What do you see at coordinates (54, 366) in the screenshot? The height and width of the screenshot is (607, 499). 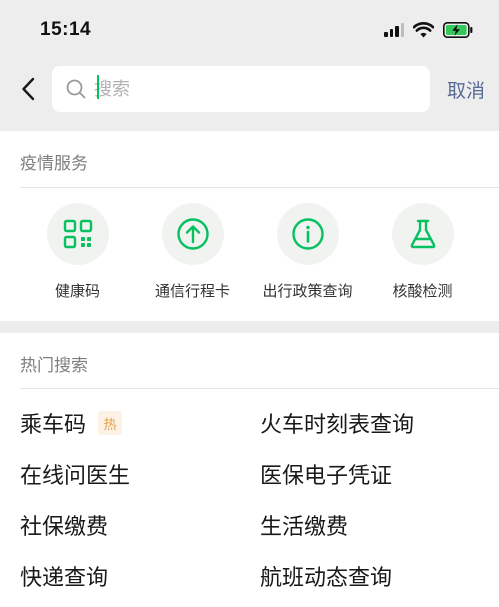 I see `hot-search-title: 热门搜索` at bounding box center [54, 366].